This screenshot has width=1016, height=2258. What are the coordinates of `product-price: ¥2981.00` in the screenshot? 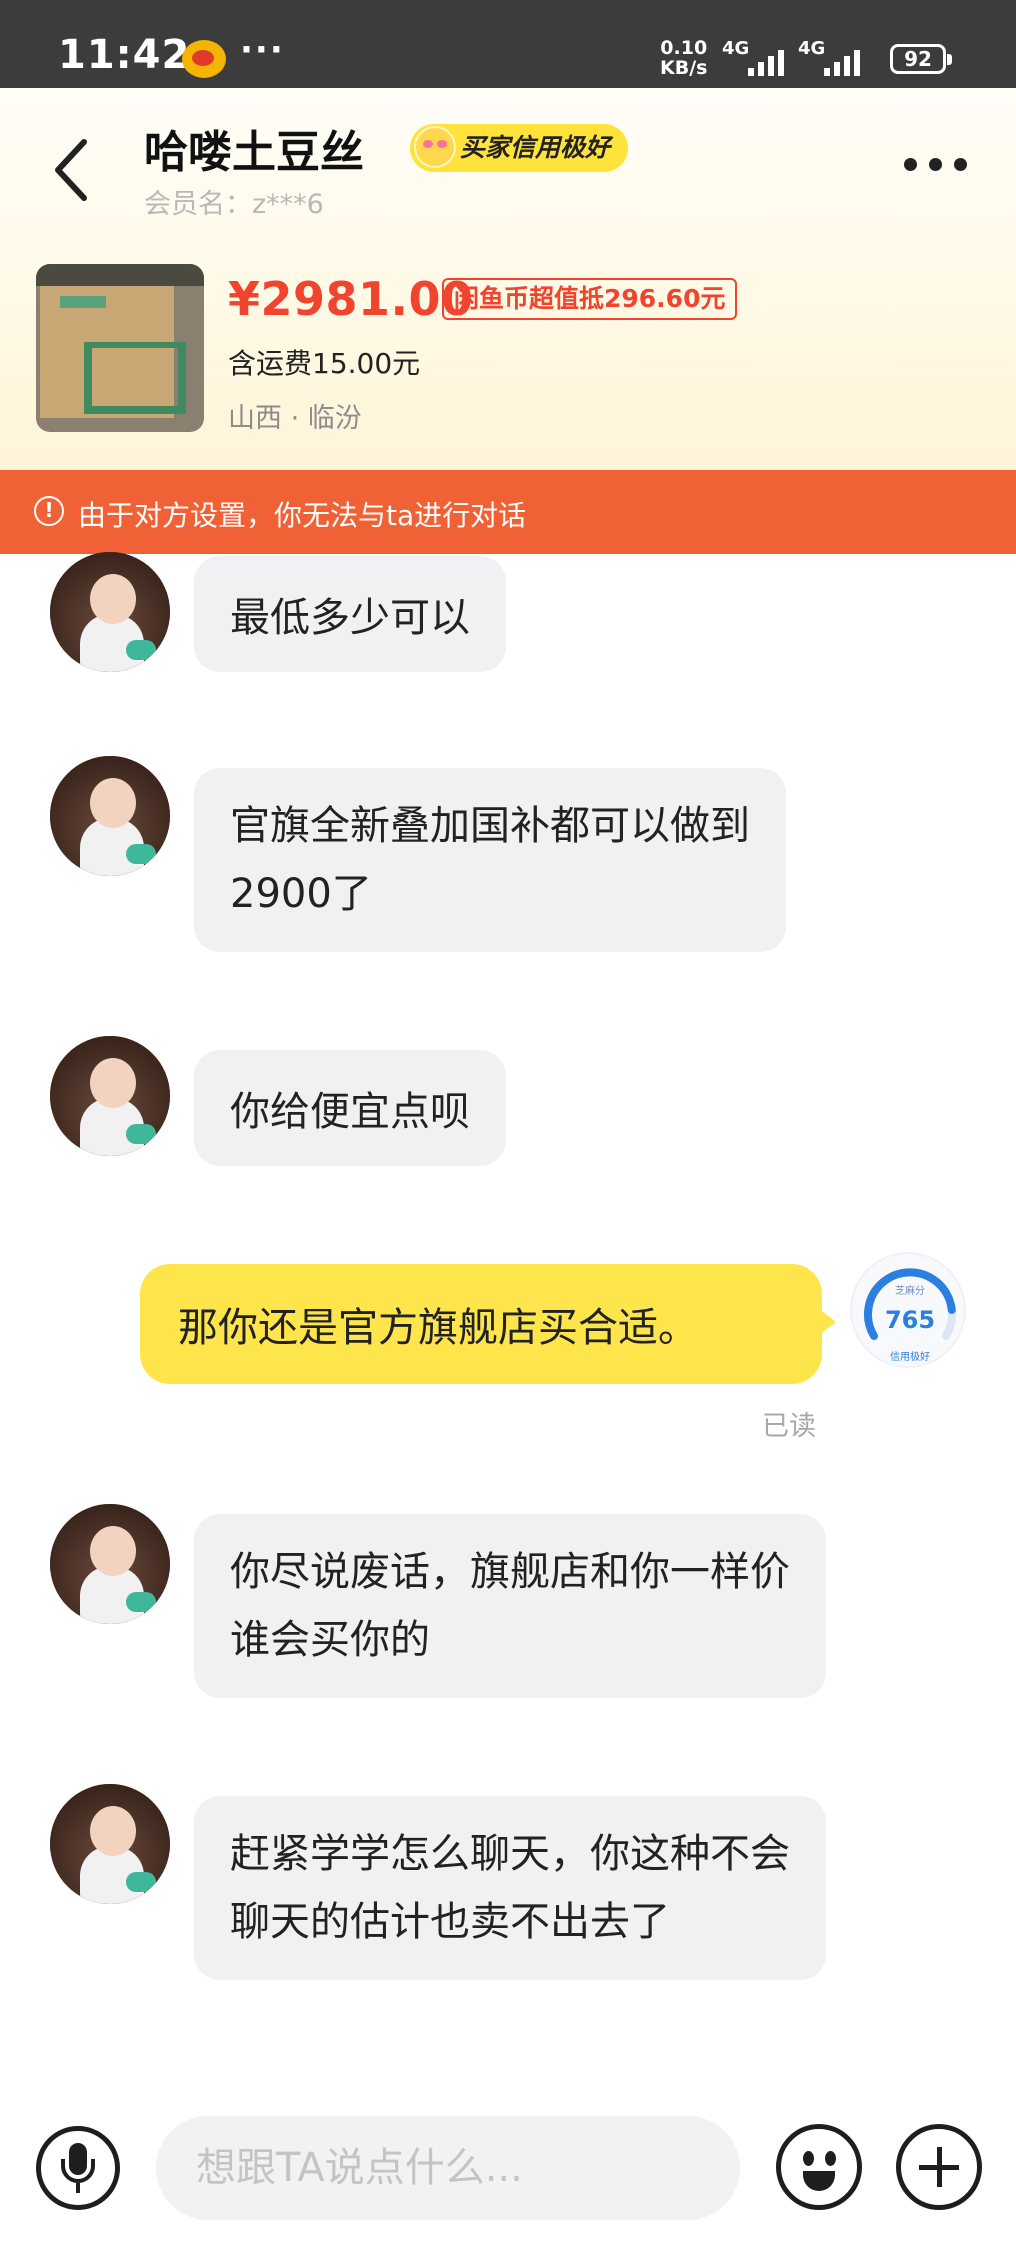 It's located at (351, 299).